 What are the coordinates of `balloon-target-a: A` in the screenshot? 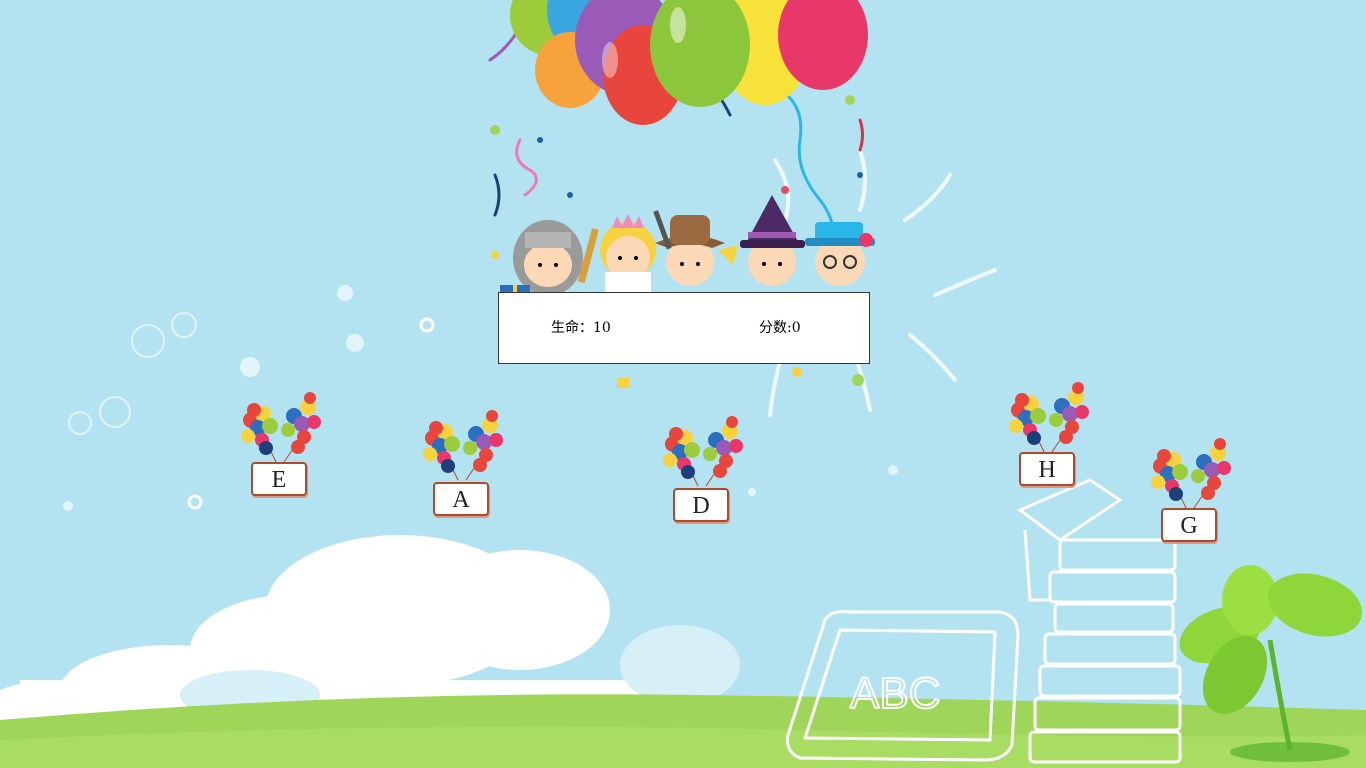 It's located at (463, 465).